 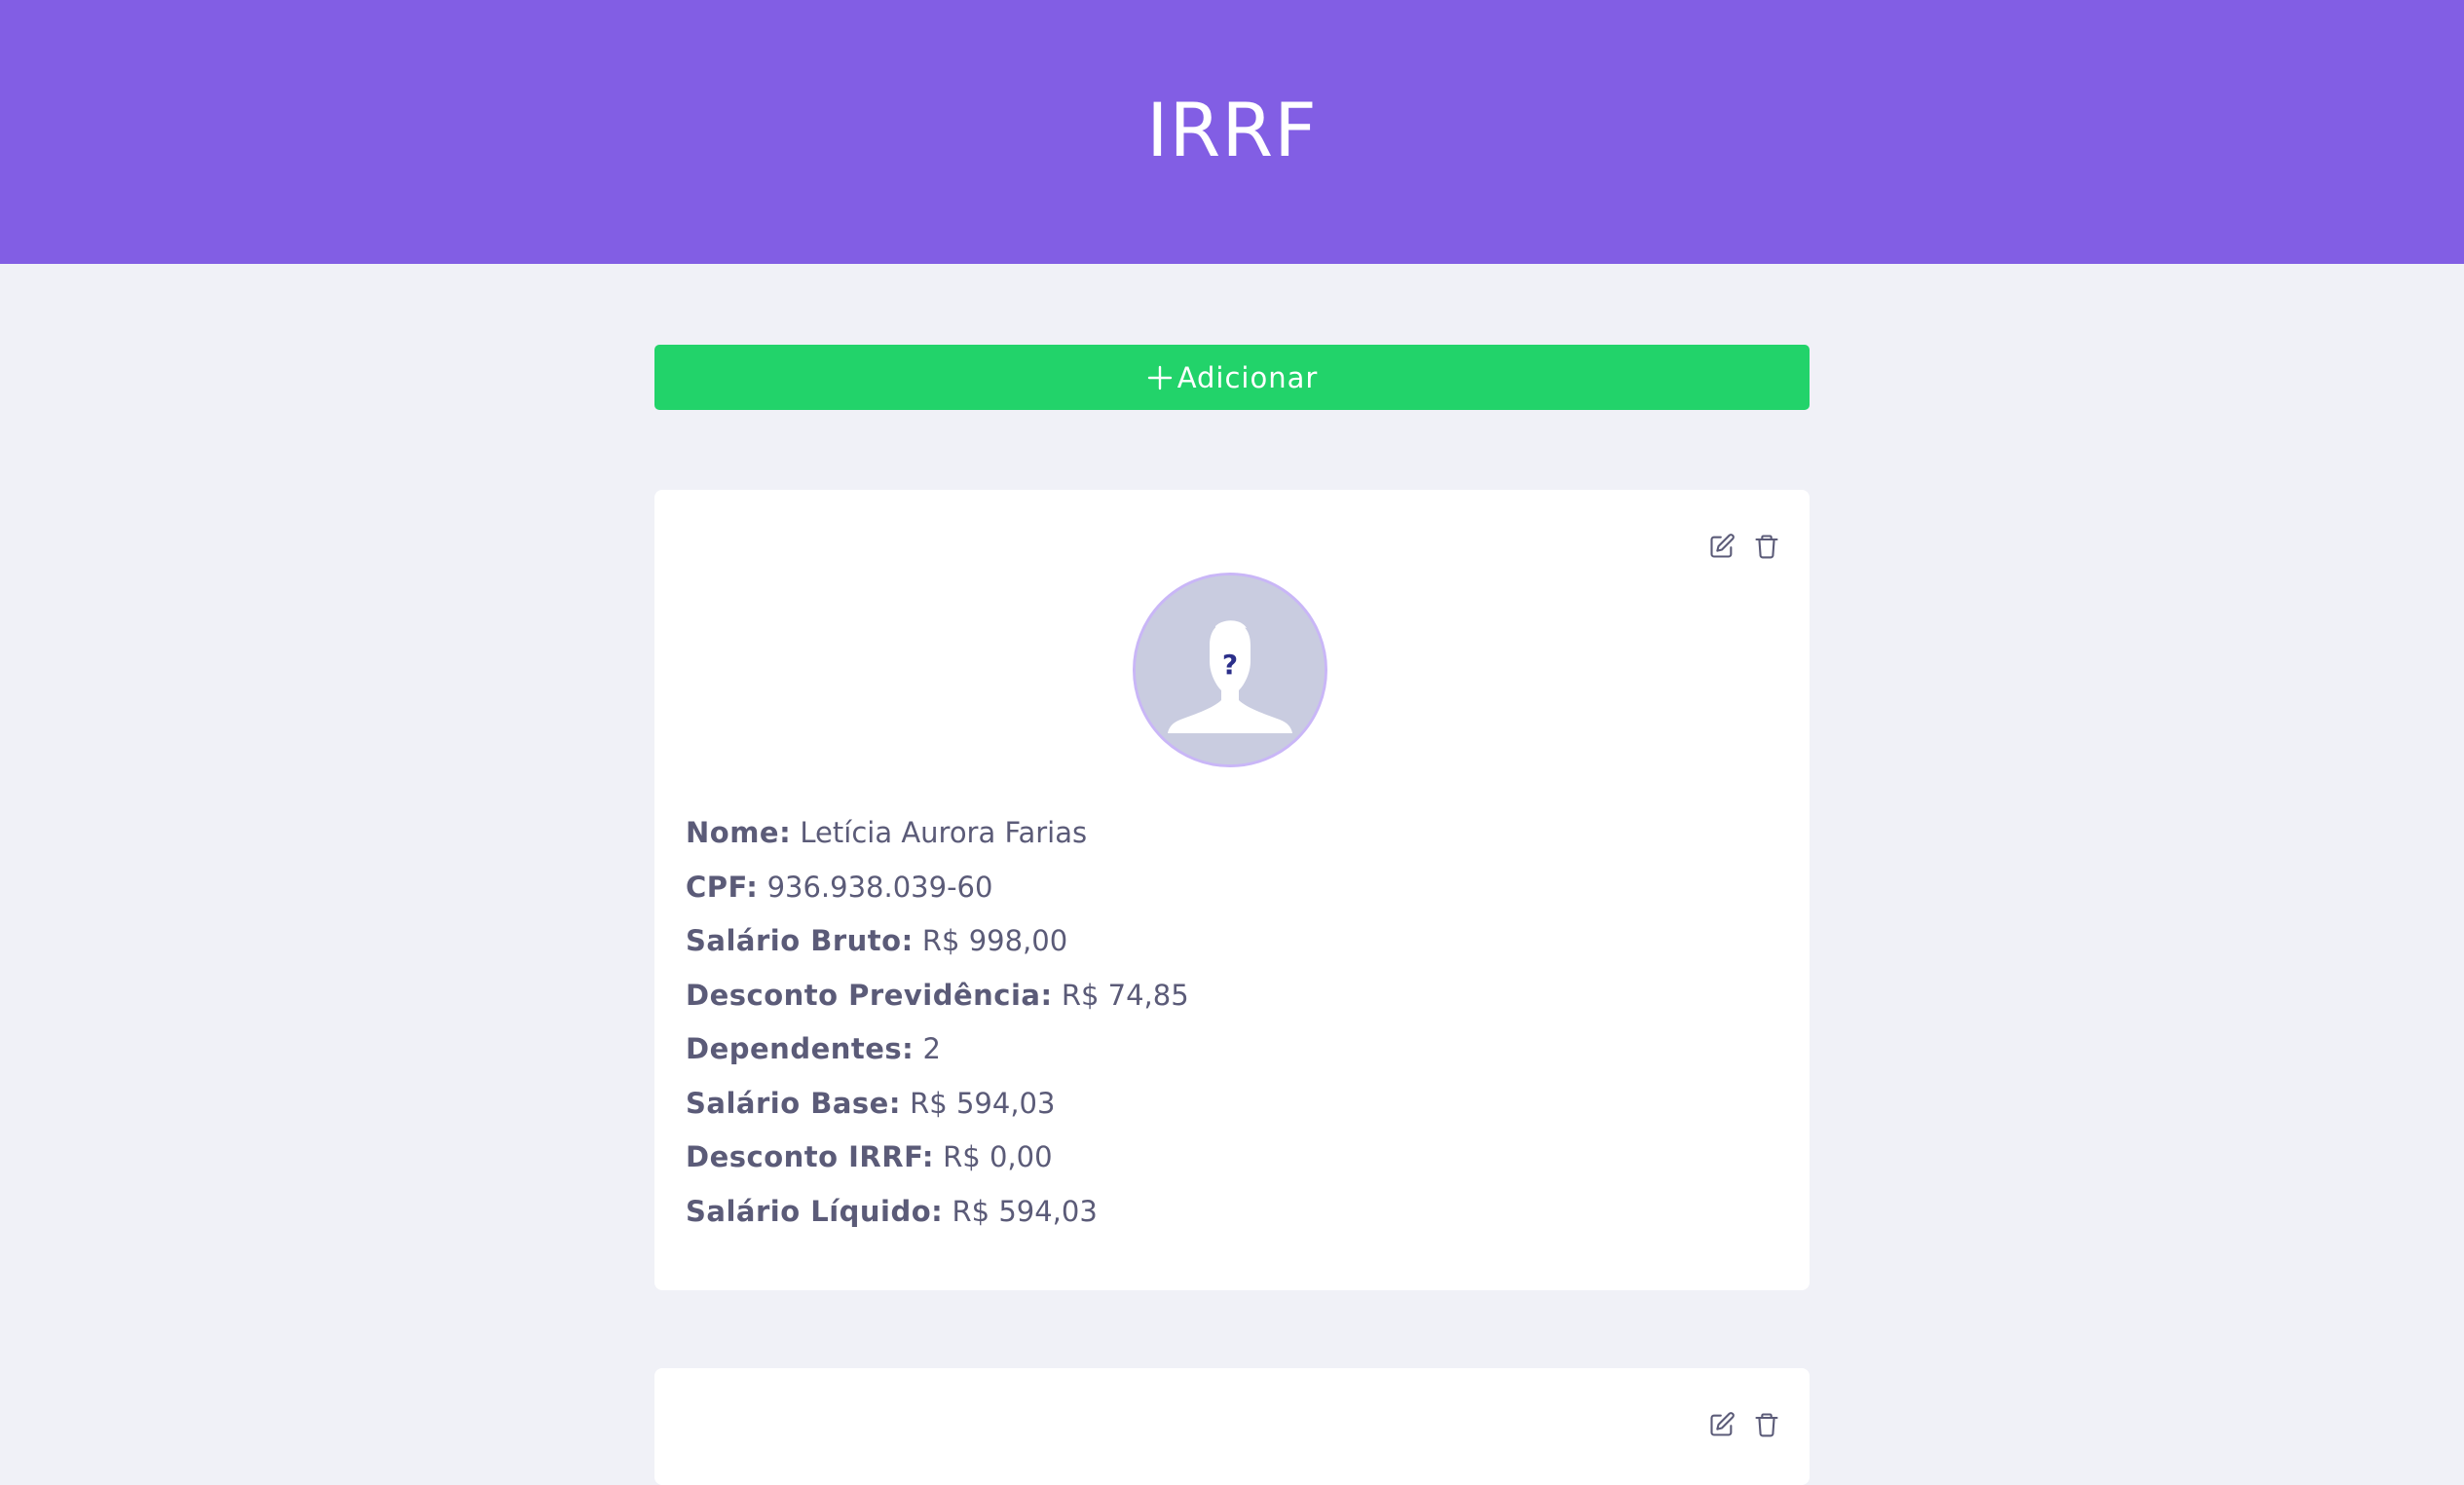 I want to click on avatar: ?, so click(x=1230, y=670).